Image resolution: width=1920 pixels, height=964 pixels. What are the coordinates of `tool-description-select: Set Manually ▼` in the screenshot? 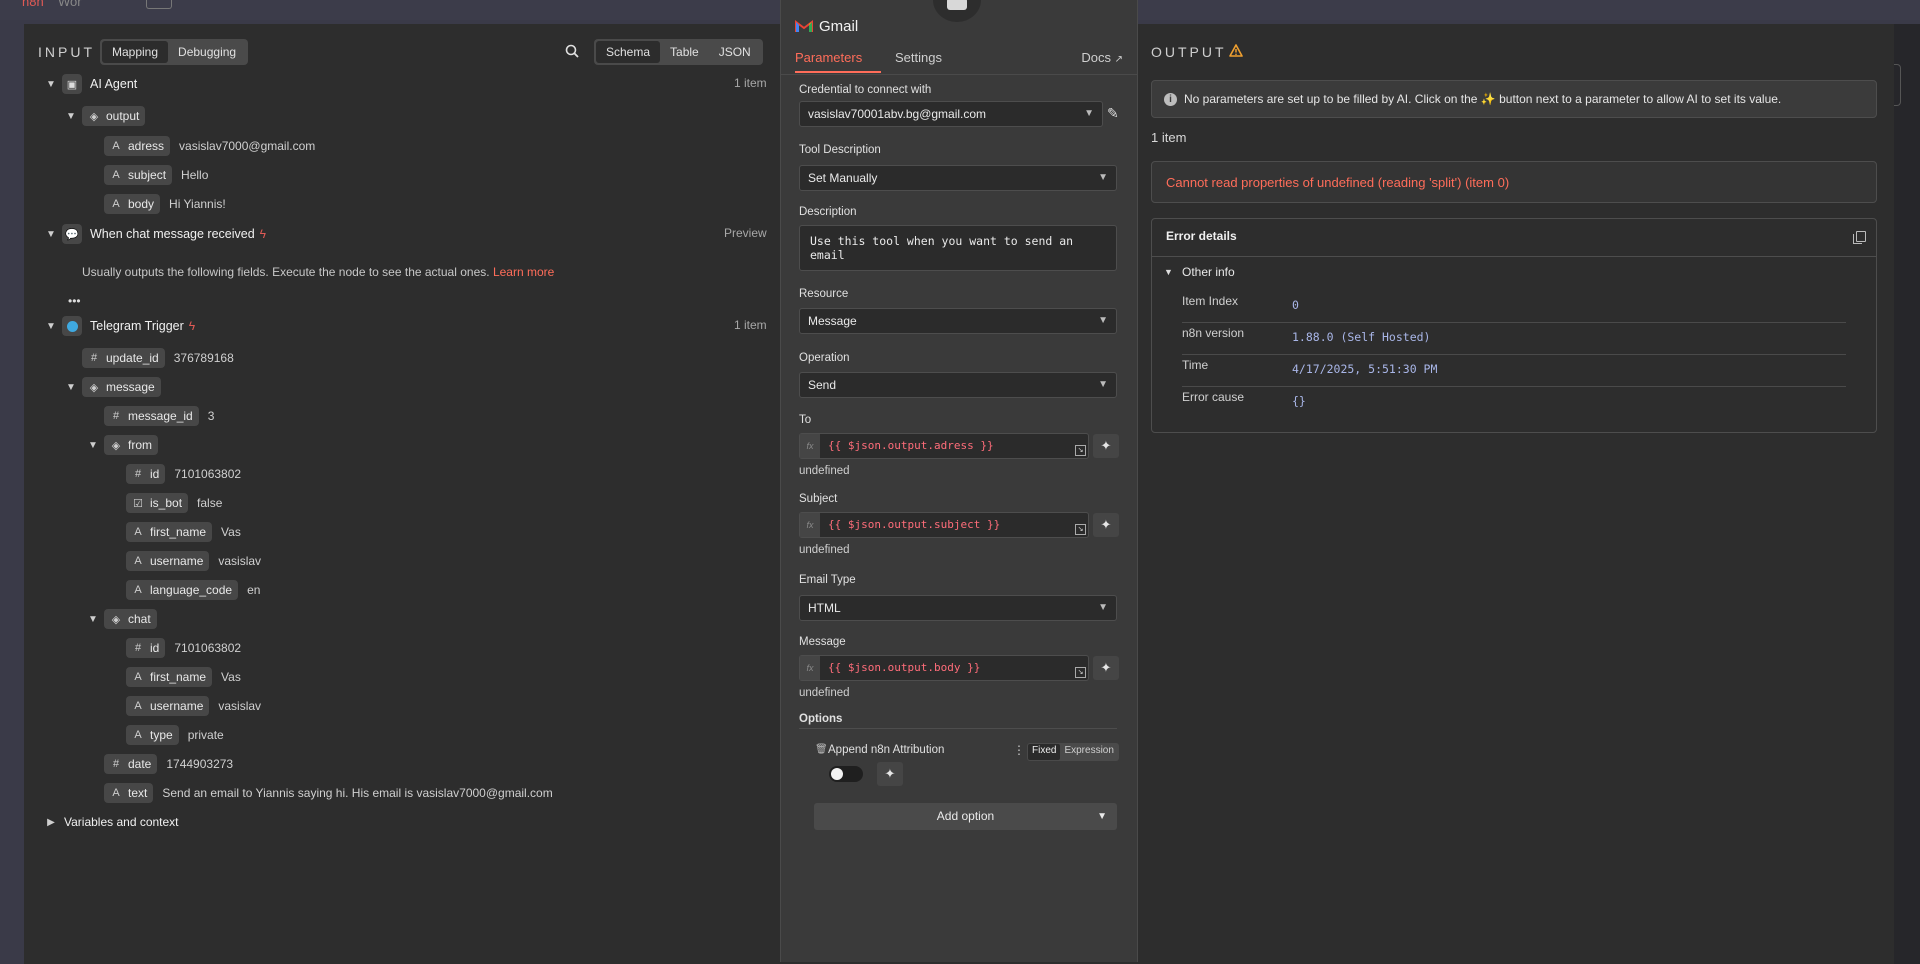 It's located at (958, 178).